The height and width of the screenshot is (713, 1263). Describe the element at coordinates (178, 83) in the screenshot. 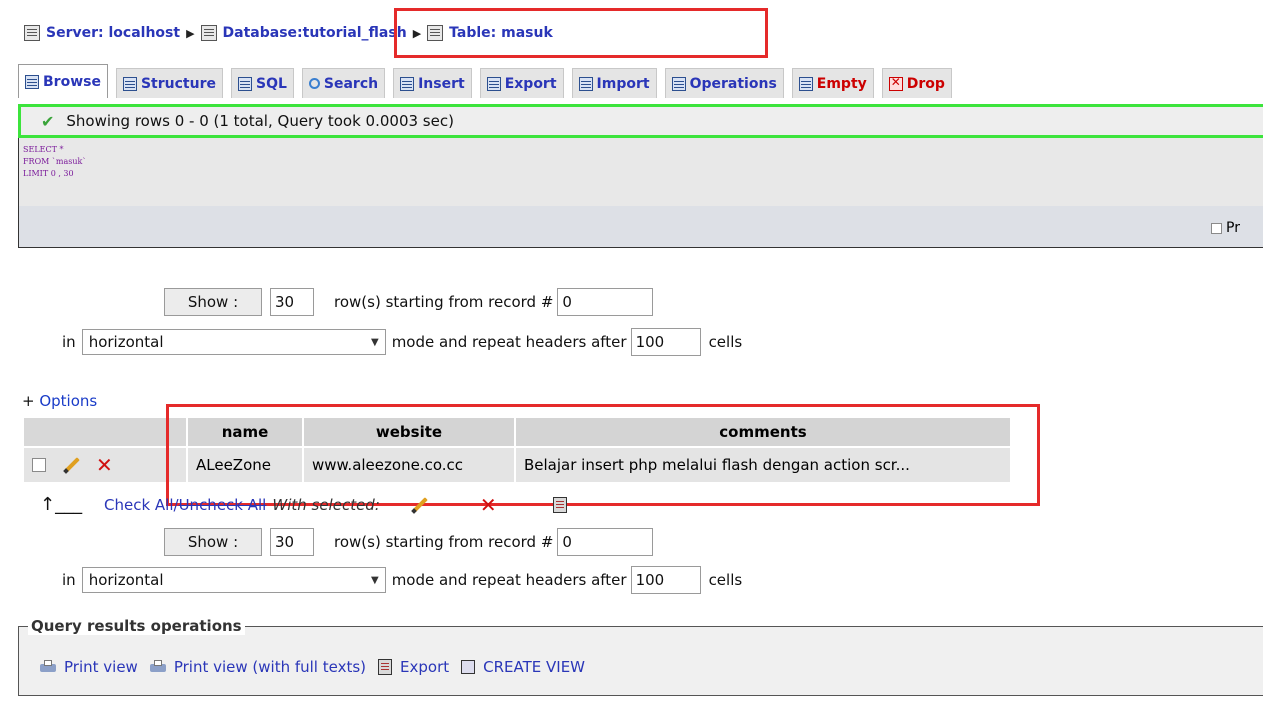

I see `tab-label: Structure` at that location.